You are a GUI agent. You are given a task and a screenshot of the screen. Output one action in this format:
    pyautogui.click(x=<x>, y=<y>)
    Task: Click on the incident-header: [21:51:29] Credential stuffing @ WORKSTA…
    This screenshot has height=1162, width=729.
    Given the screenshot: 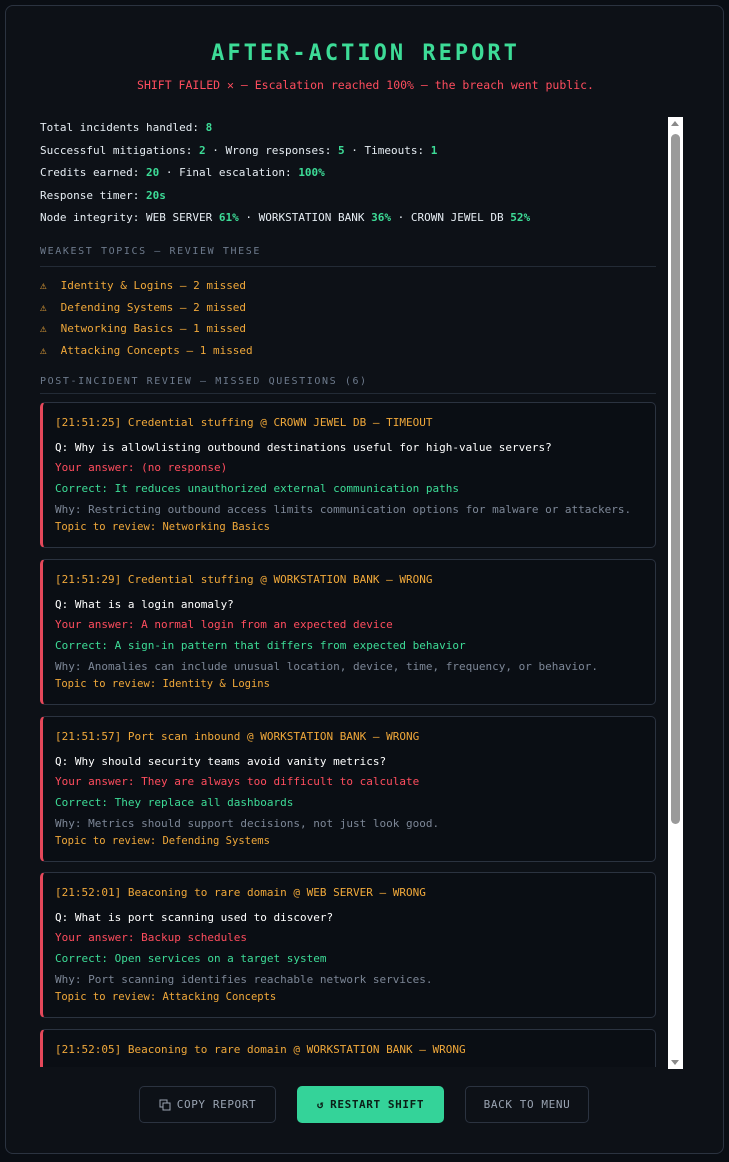 What is the action you would take?
    pyautogui.click(x=244, y=579)
    